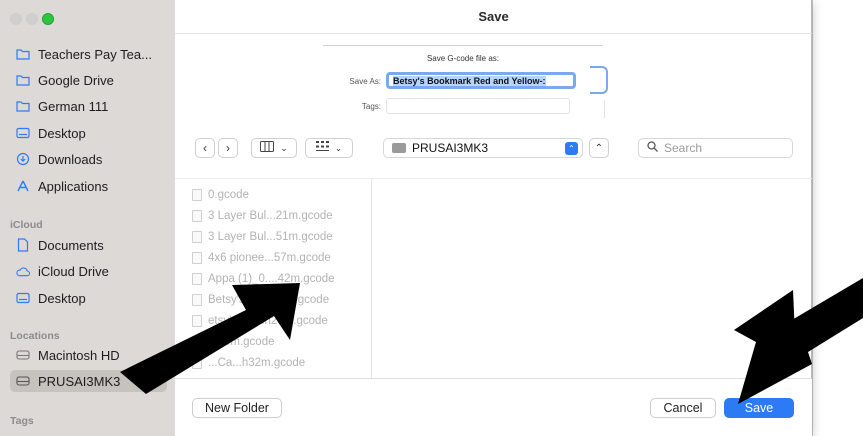 This screenshot has height=436, width=863. Describe the element at coordinates (571, 148) in the screenshot. I see `location-chevron-icon: ⌃` at that location.